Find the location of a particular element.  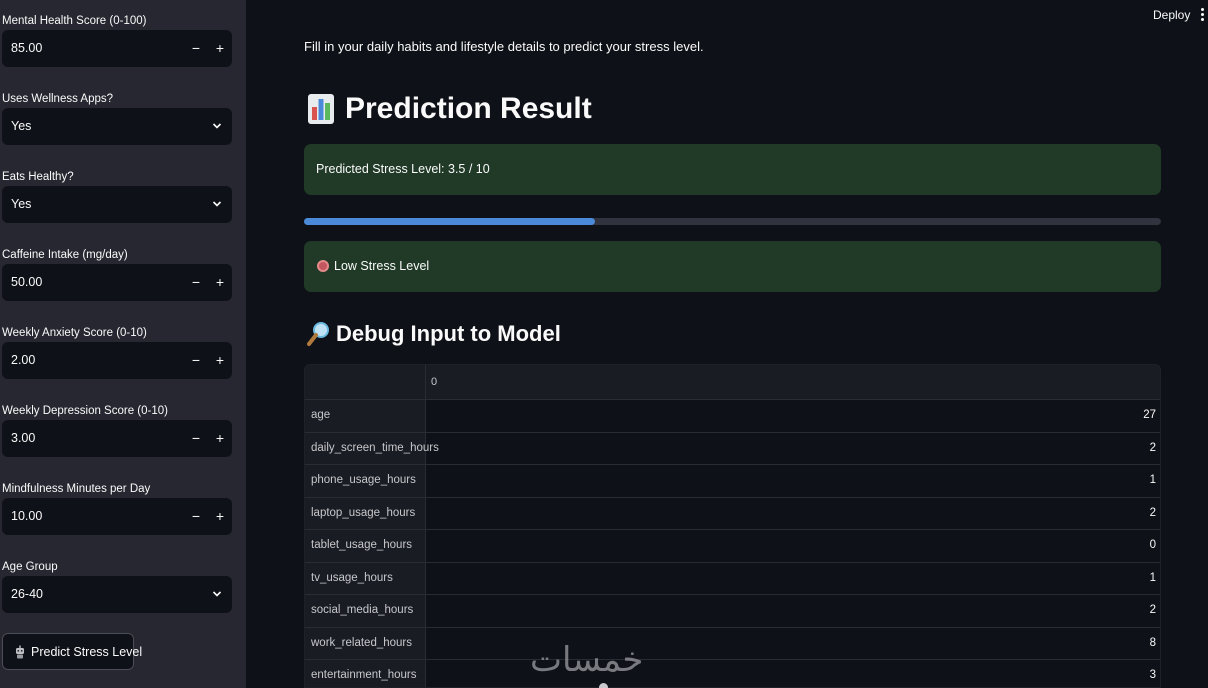

stress-progress-bar is located at coordinates (732, 221).